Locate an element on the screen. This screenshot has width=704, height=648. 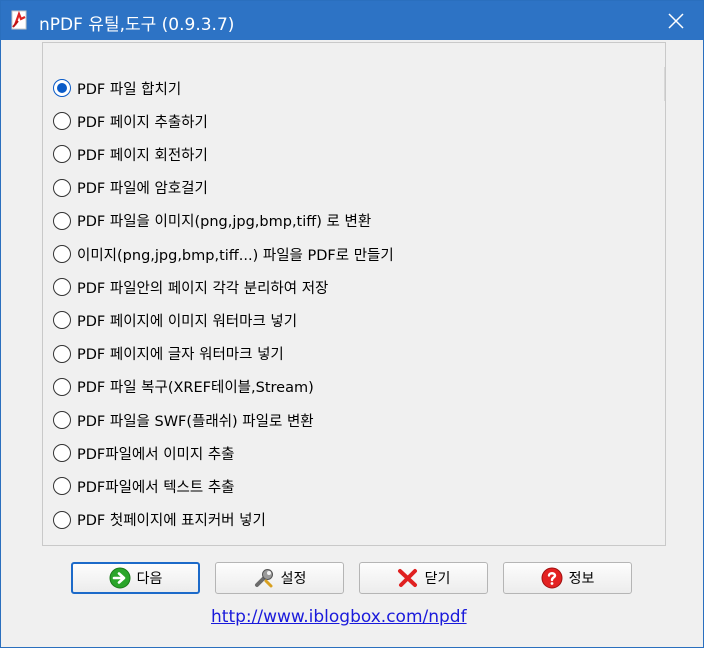
close-icon is located at coordinates (676, 20).